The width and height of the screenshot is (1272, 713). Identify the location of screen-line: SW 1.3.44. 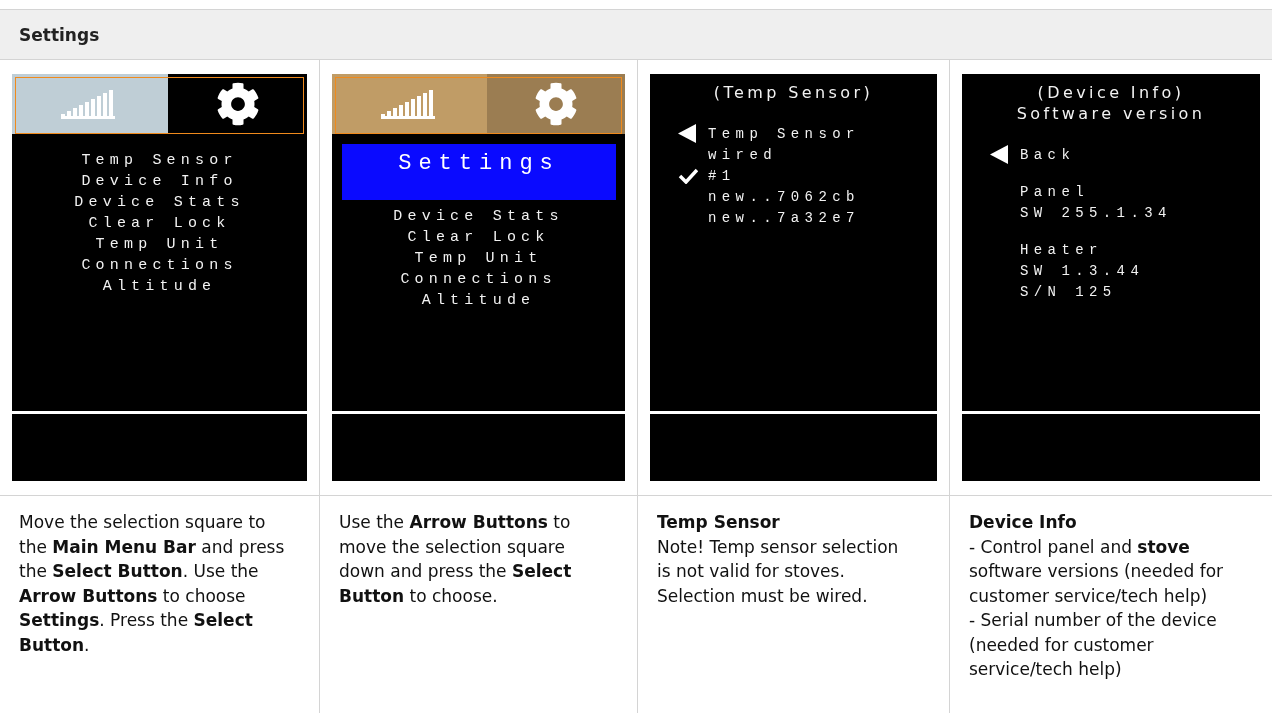
(1082, 270).